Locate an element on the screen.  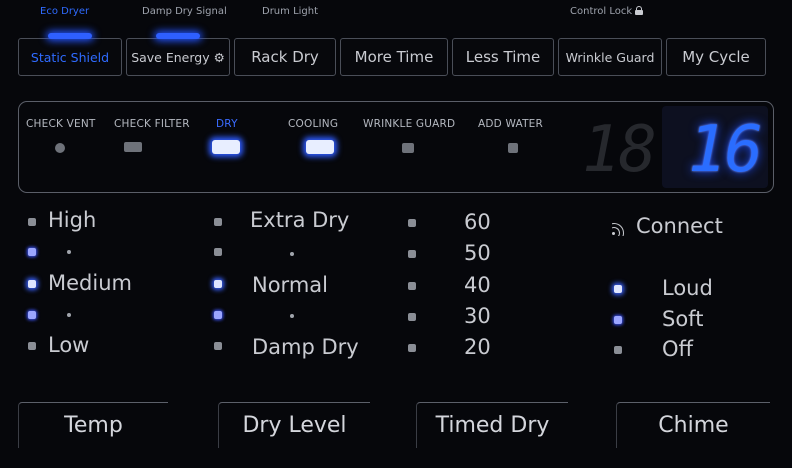
dry-damp-indicator is located at coordinates (218, 346).